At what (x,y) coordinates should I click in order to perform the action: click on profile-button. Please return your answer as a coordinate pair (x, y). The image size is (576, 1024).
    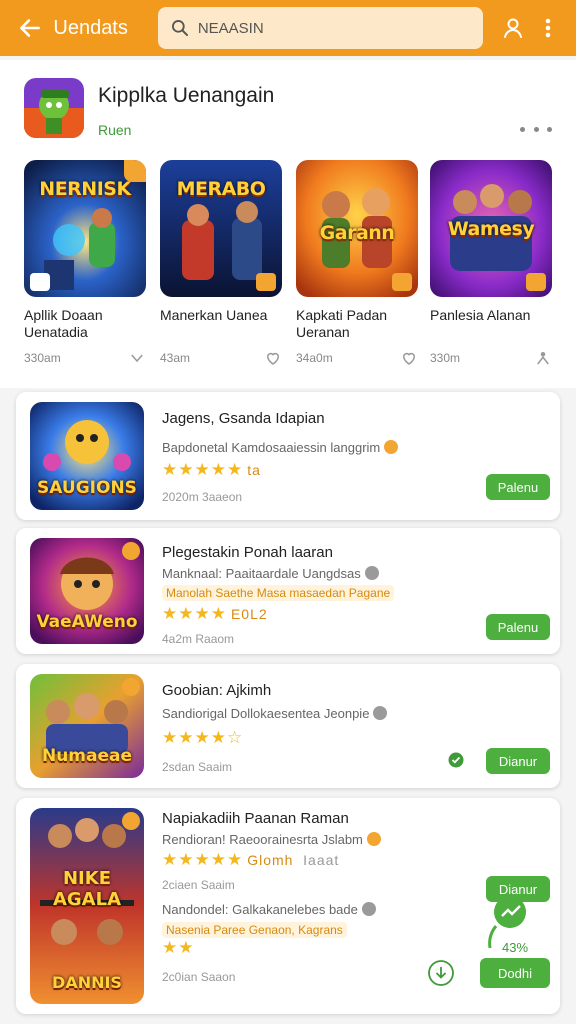
    Looking at the image, I should click on (512, 28).